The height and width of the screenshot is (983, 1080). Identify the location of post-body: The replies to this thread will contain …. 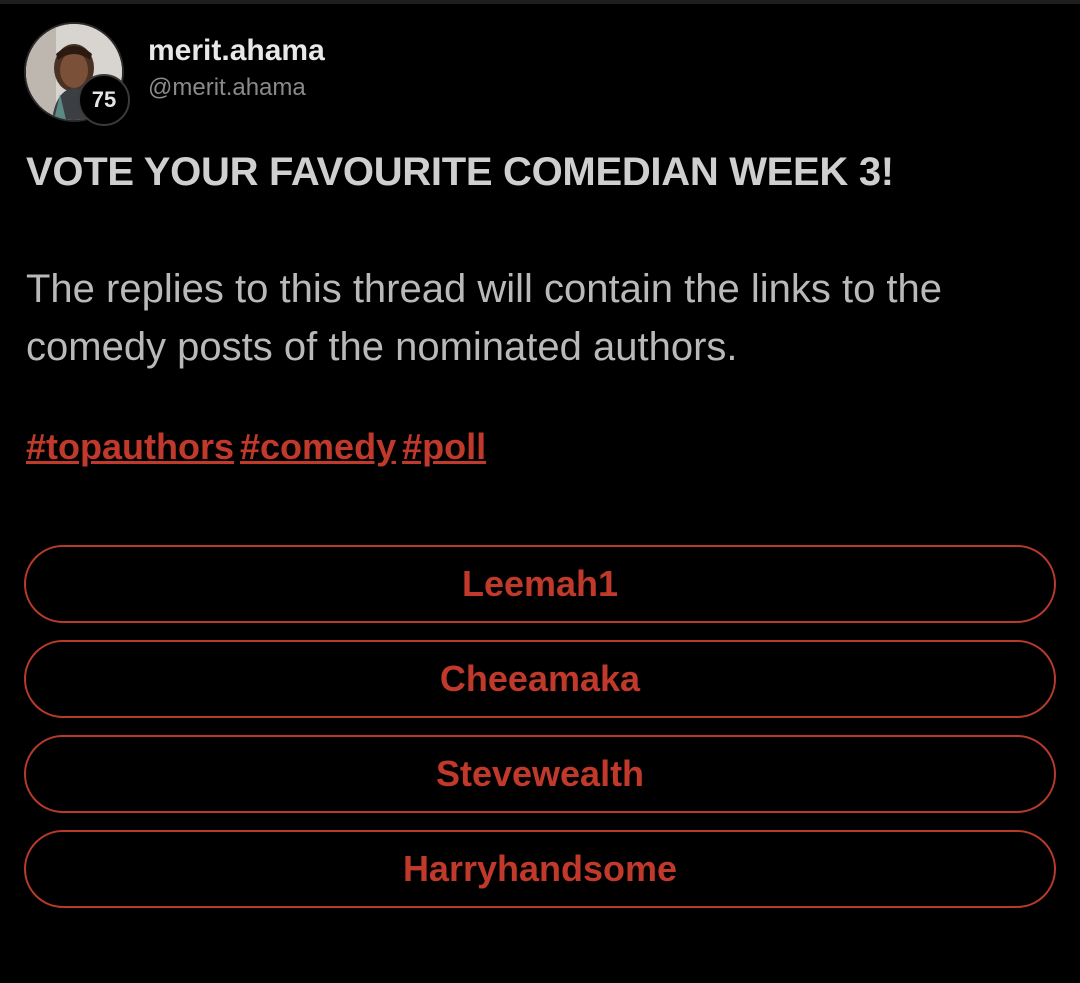
(484, 318).